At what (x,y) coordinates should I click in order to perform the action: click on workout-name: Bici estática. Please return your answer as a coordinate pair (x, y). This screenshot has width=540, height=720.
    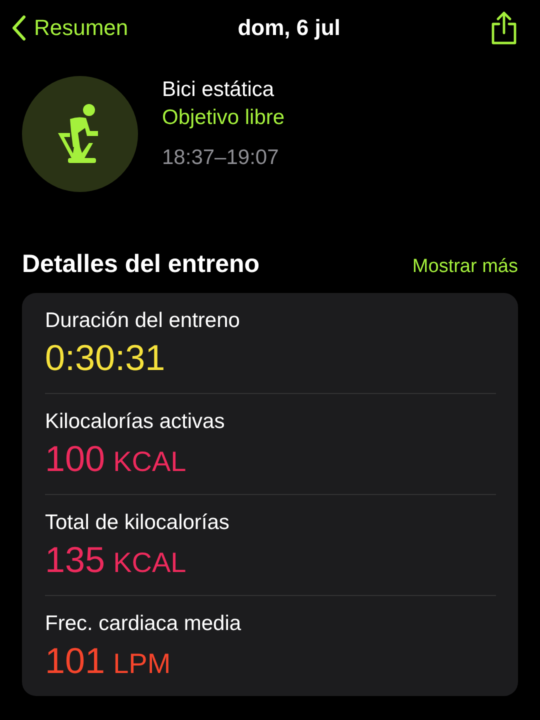
    Looking at the image, I should click on (219, 90).